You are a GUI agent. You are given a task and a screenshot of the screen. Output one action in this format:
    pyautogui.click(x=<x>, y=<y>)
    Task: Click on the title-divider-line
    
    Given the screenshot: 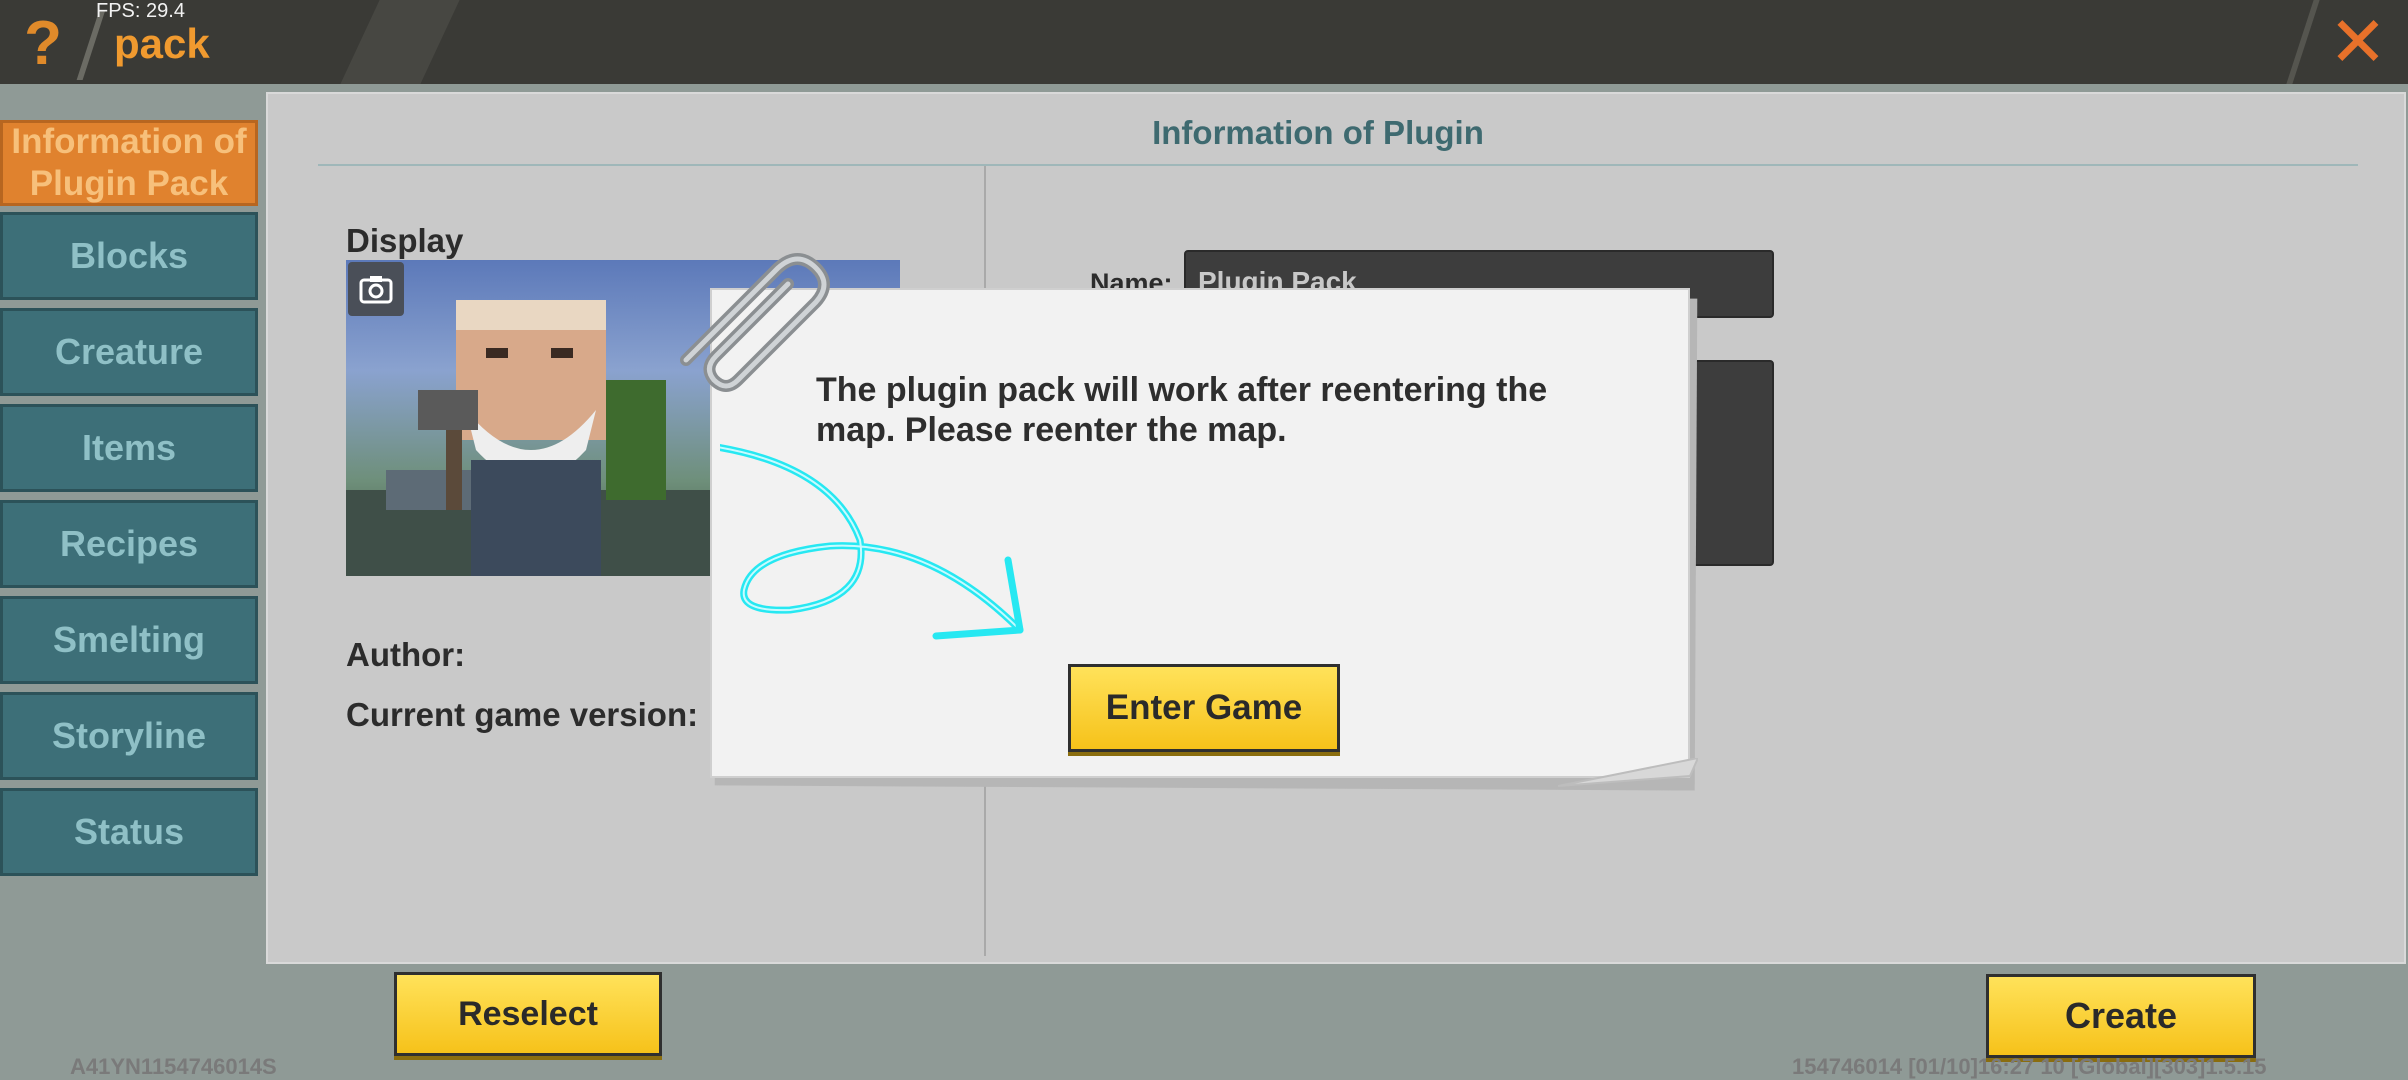 What is the action you would take?
    pyautogui.click(x=1338, y=165)
    